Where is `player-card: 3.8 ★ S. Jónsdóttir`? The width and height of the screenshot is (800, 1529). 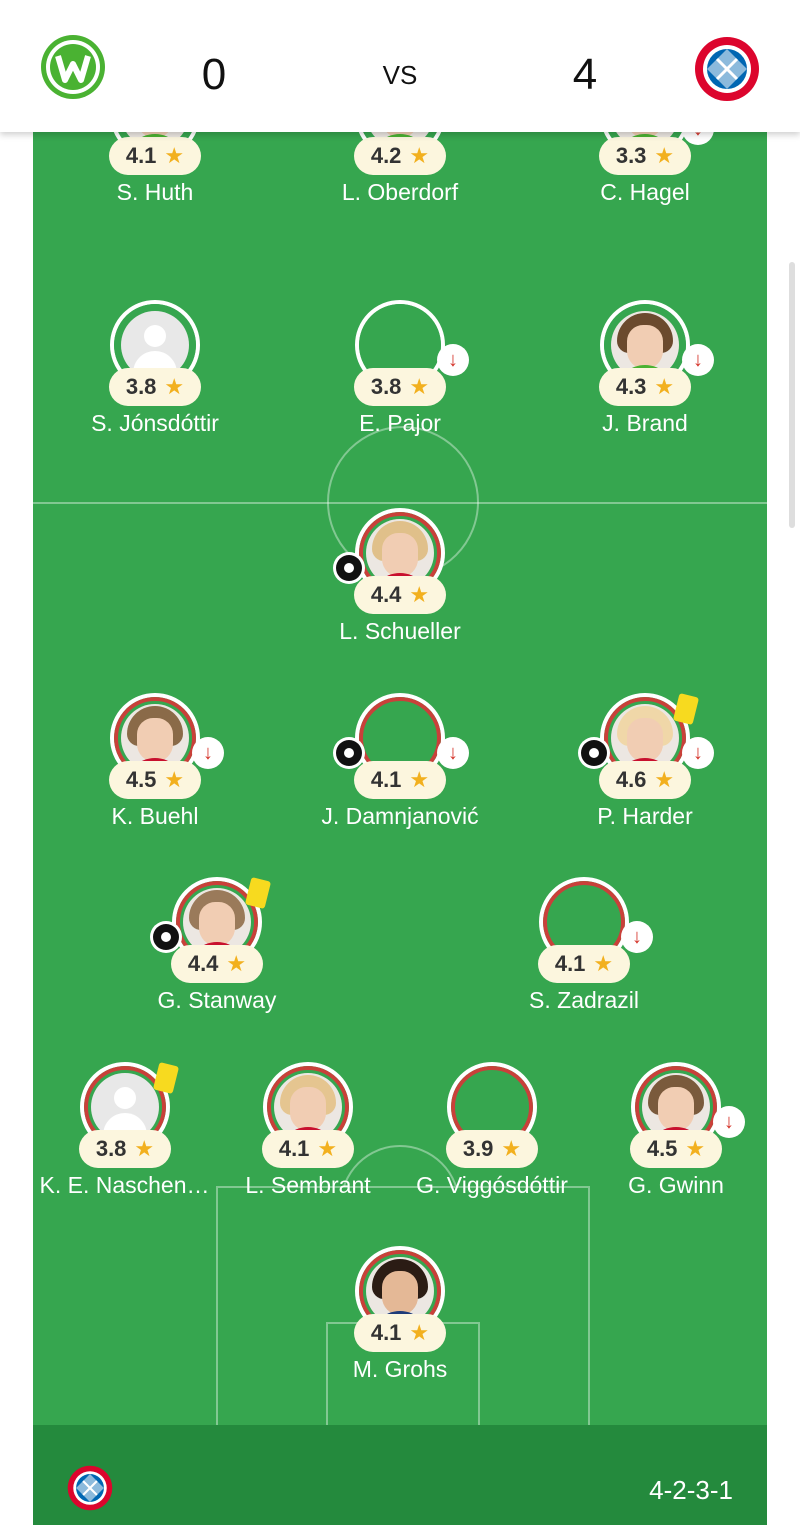 player-card: 3.8 ★ S. Jónsdóttir is located at coordinates (155, 375).